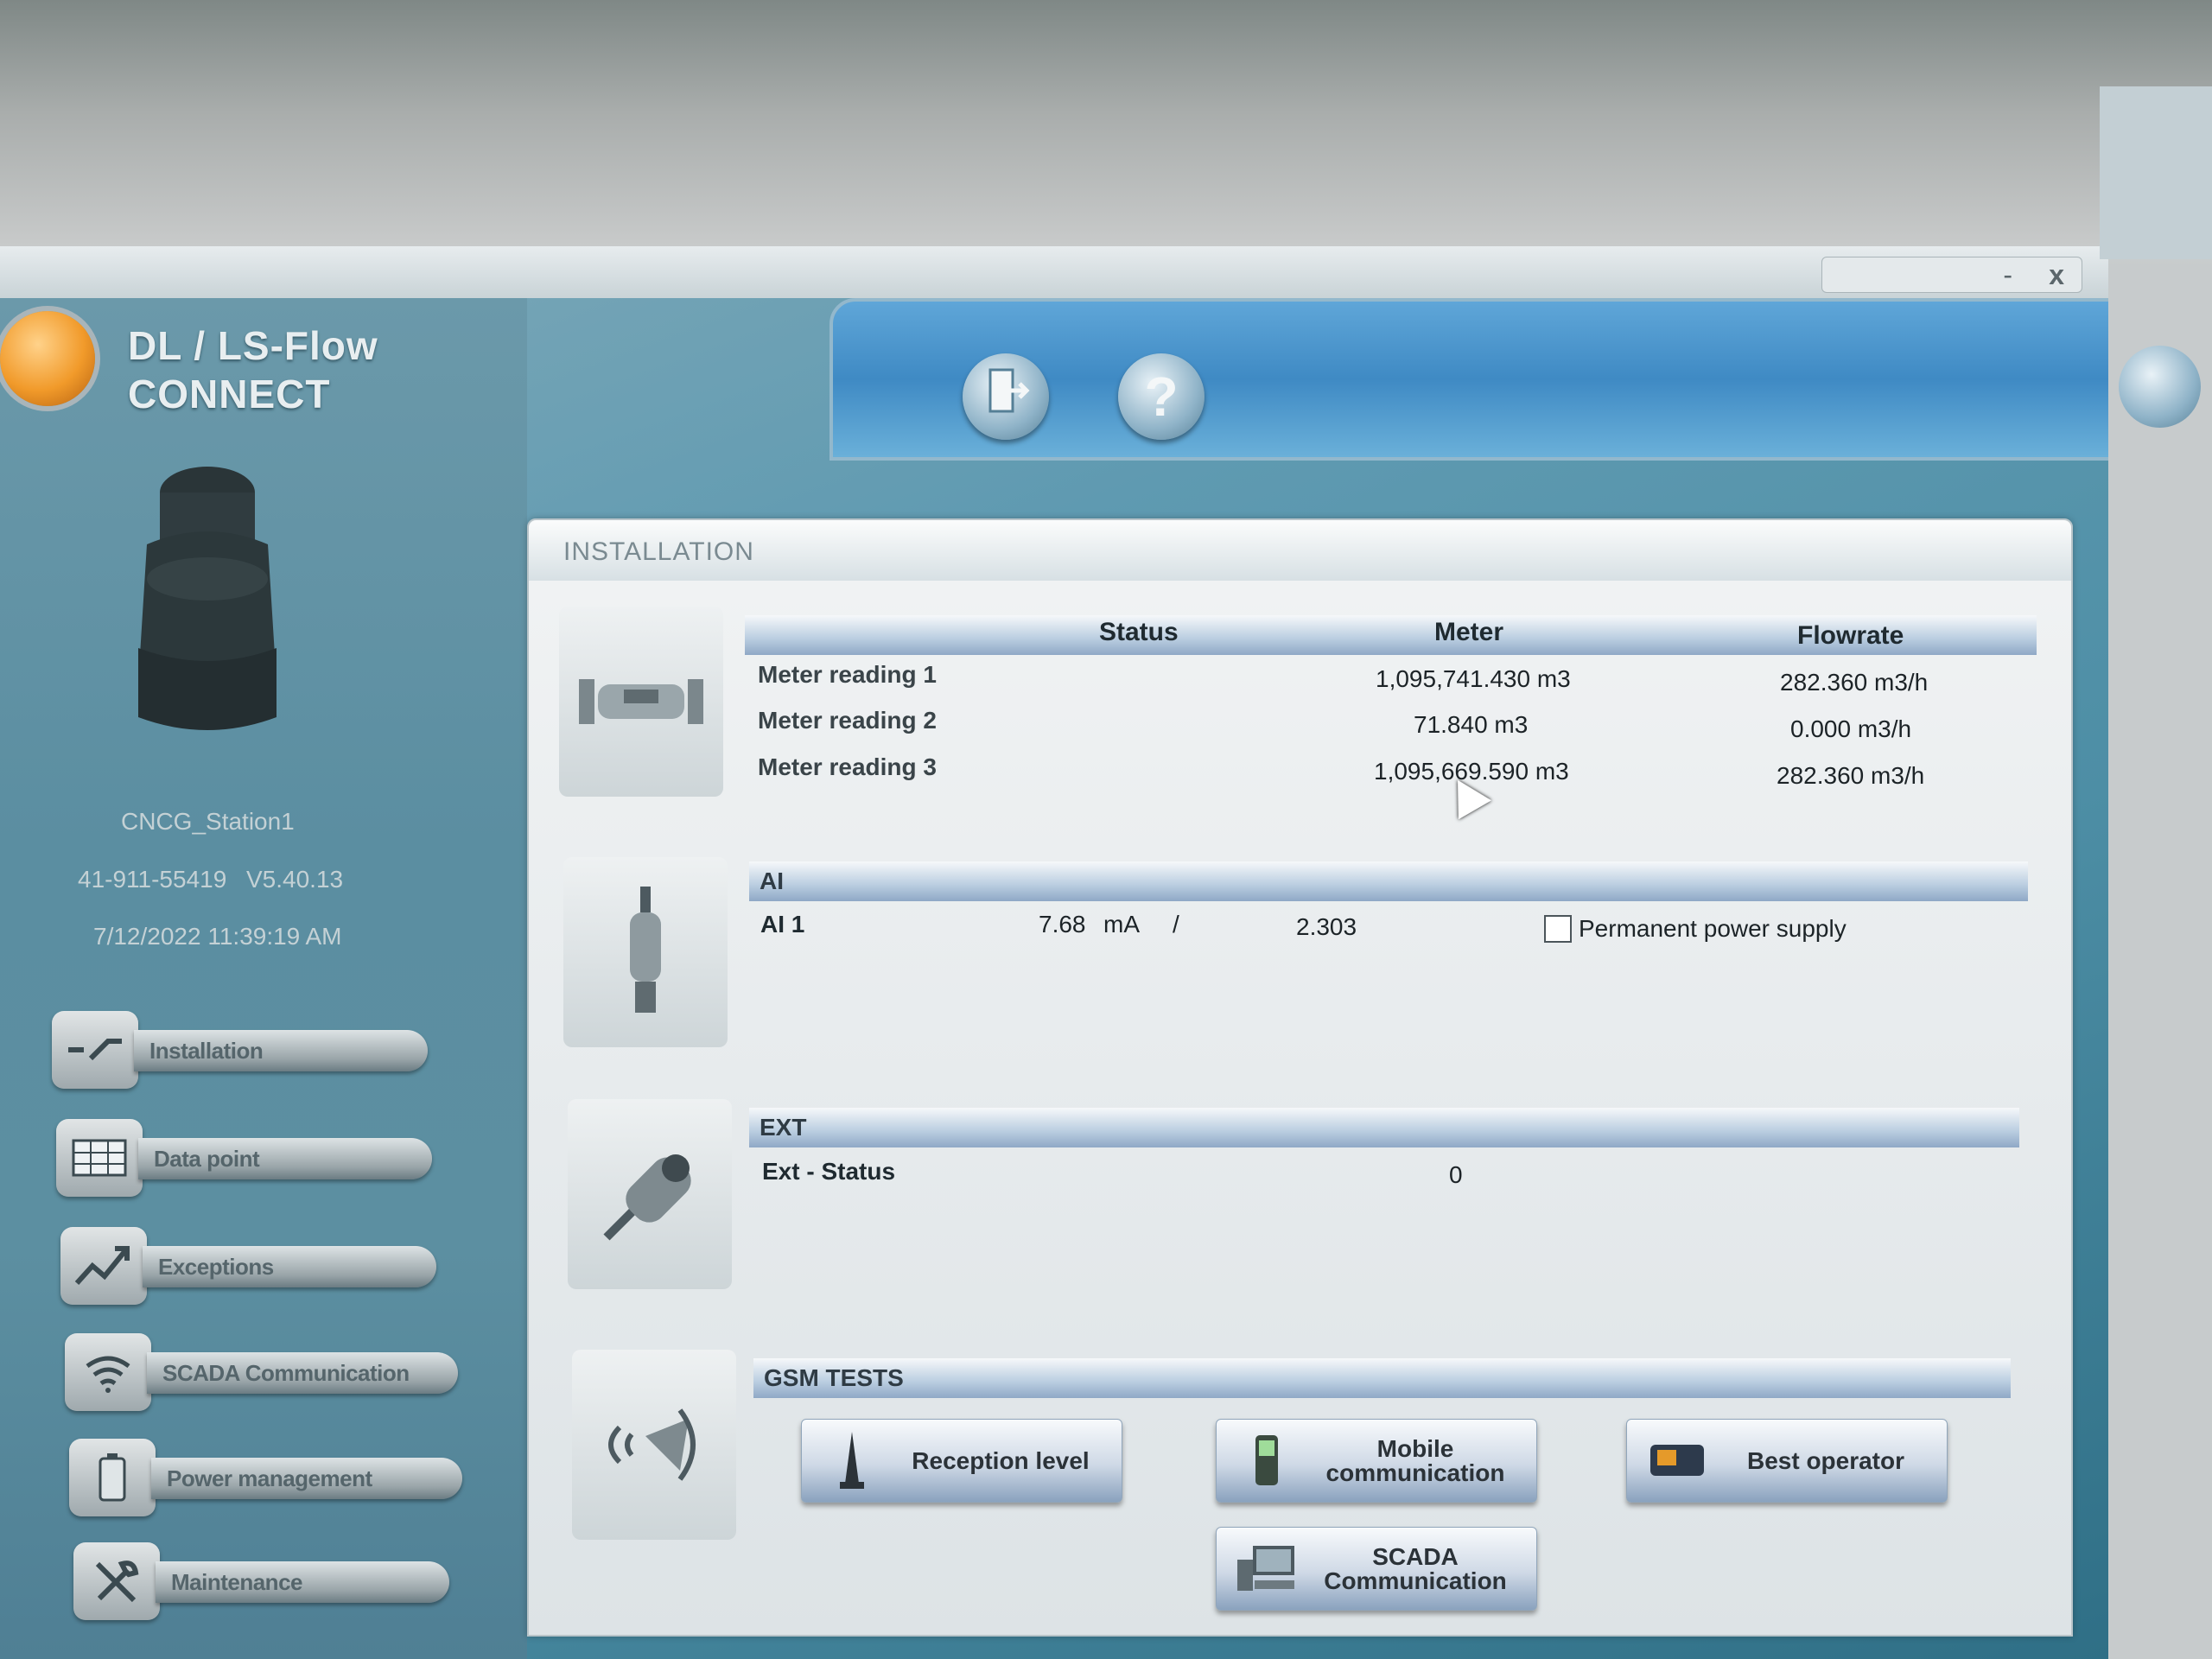 The height and width of the screenshot is (1659, 2212). Describe the element at coordinates (1677, 1460) in the screenshot. I see `sim-card-icon` at that location.